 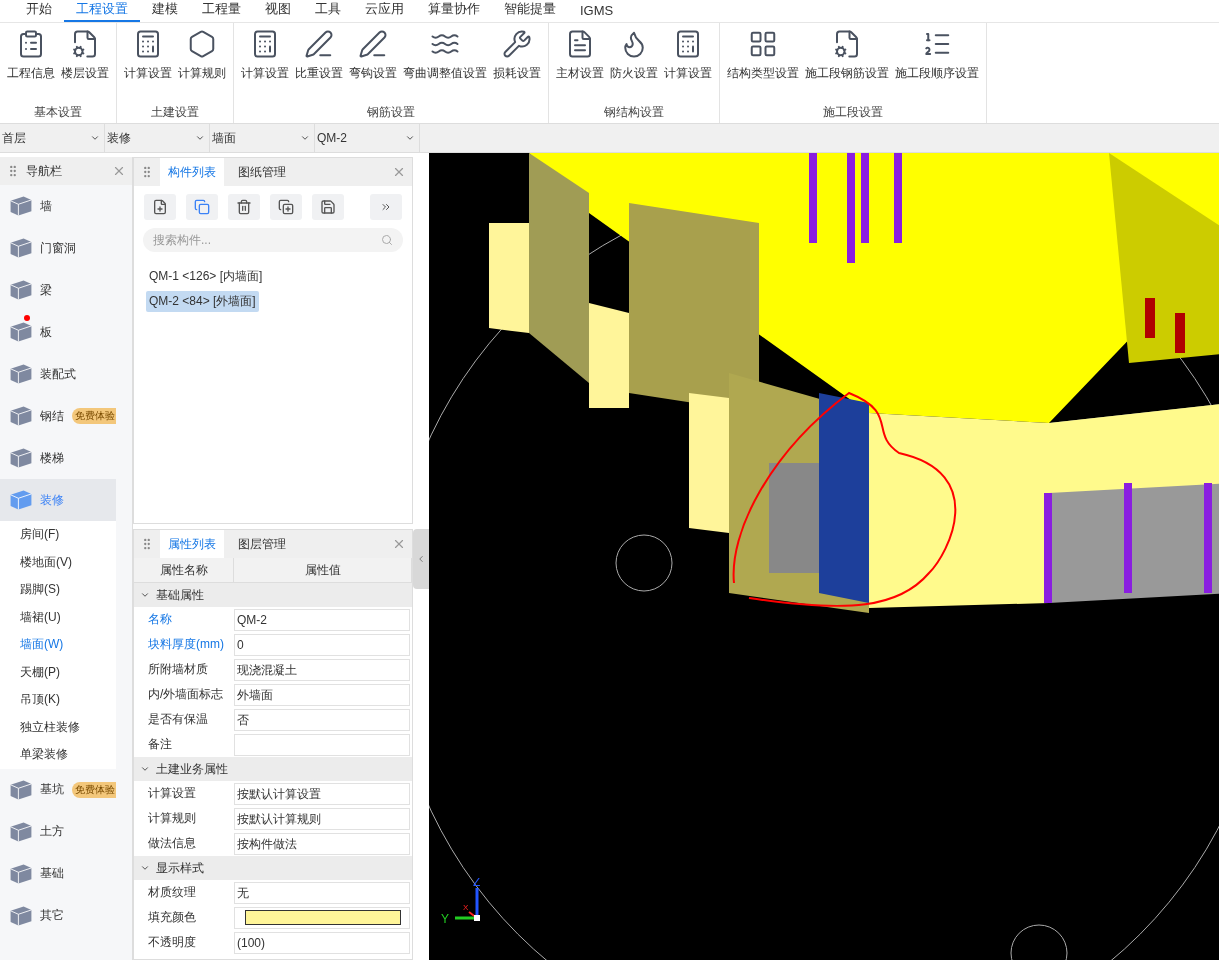 I want to click on color-swatch, so click(x=323, y=918).